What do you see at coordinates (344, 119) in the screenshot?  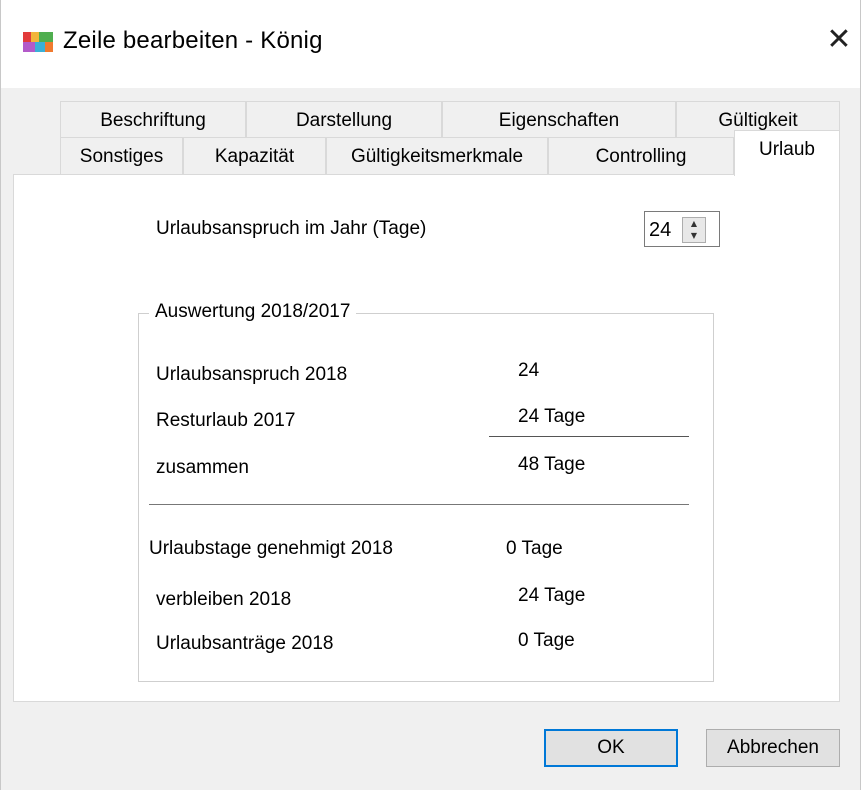 I see `tab-darstellung: Darstellung` at bounding box center [344, 119].